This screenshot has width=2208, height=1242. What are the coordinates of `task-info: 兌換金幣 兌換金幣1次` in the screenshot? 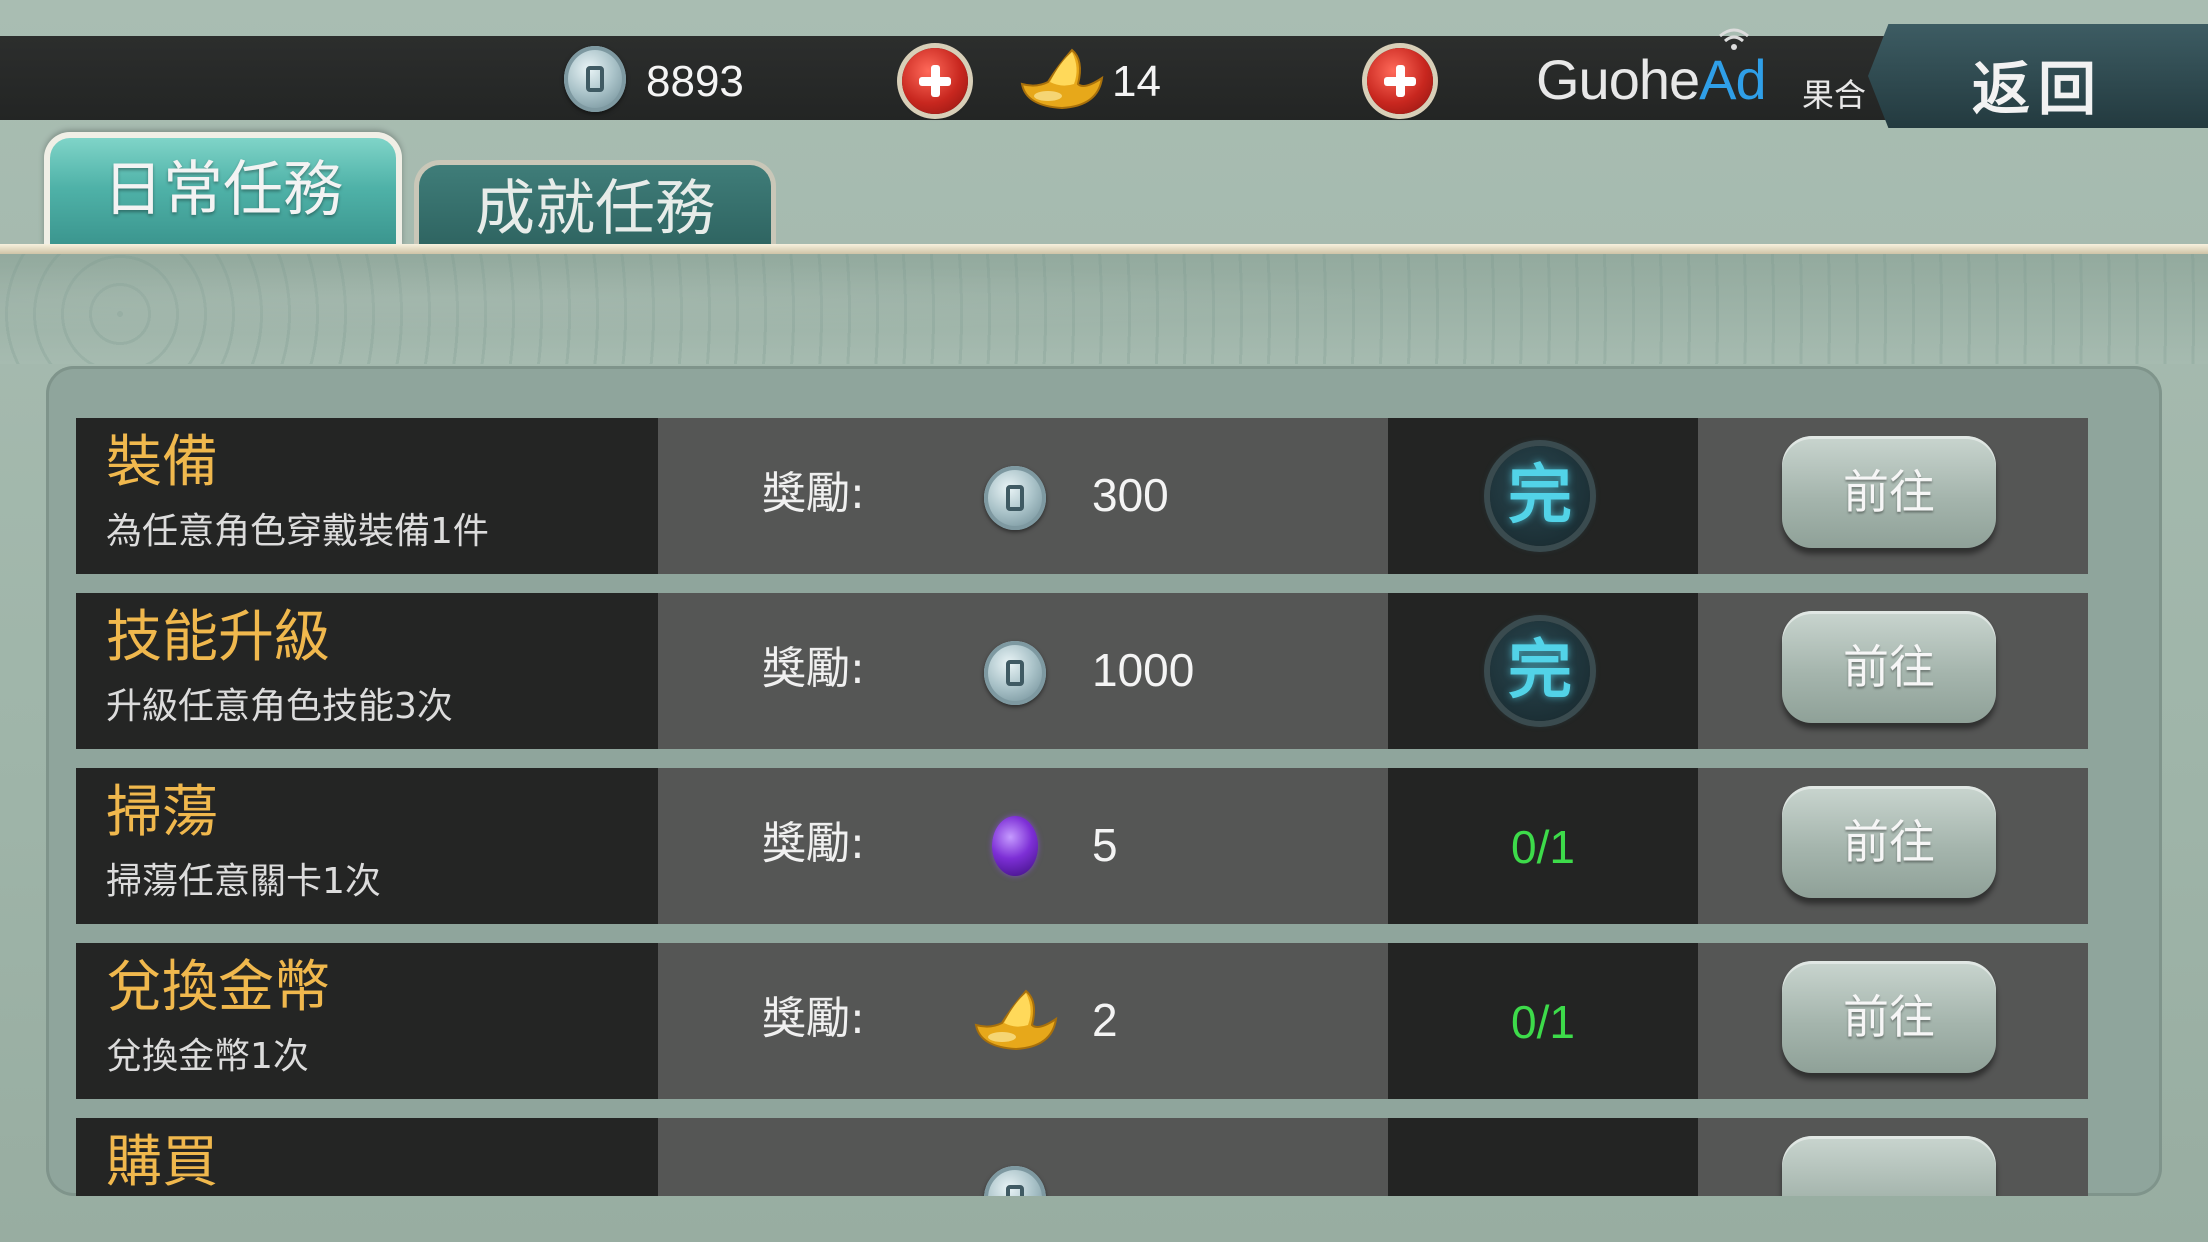 It's located at (367, 1021).